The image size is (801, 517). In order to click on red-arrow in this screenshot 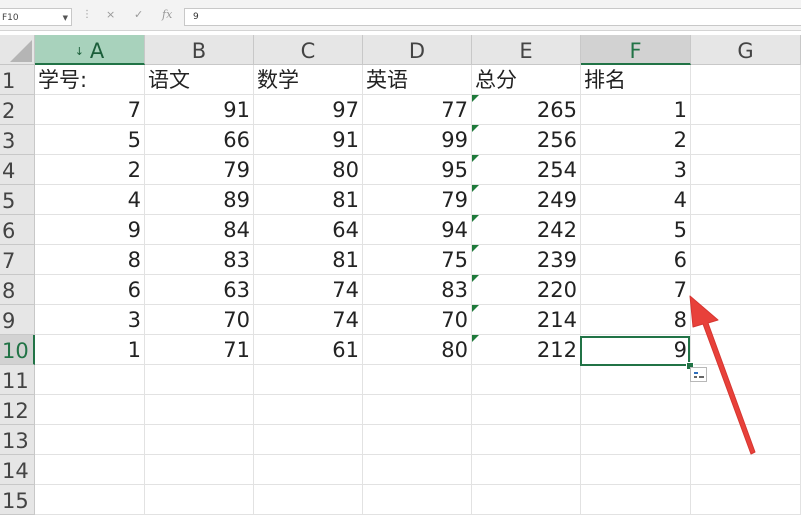, I will do `click(722, 375)`.